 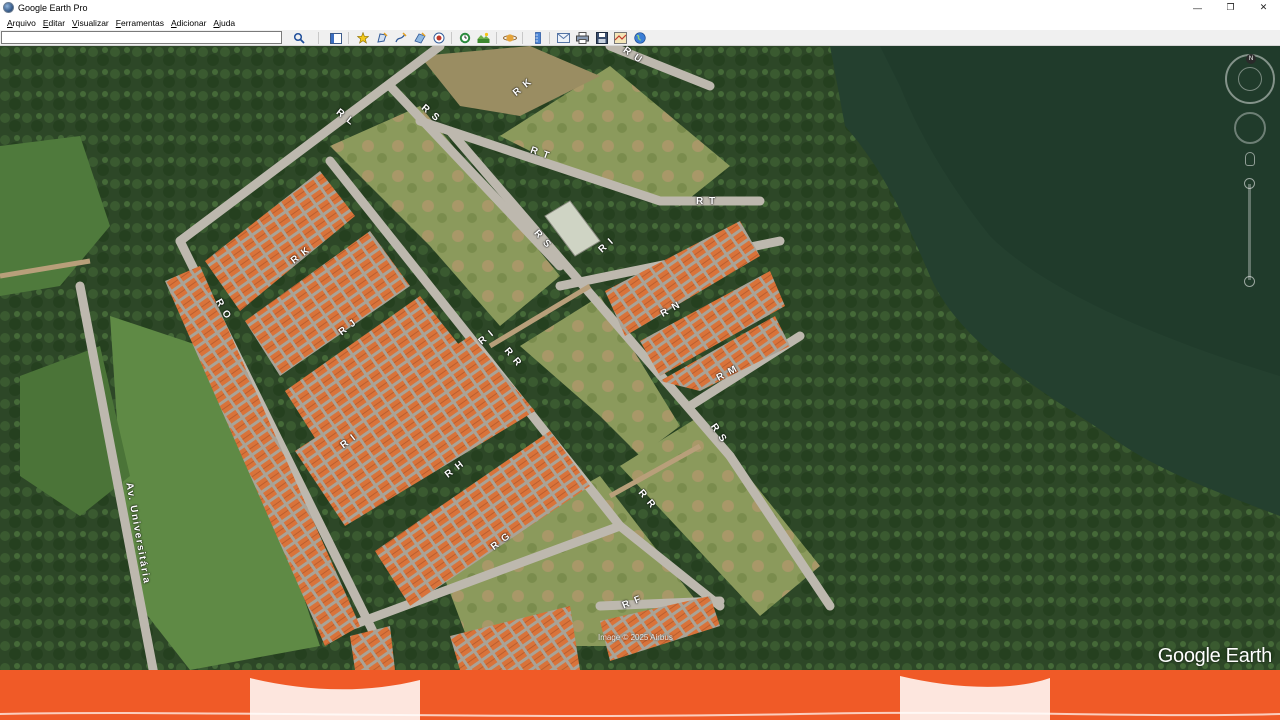 I want to click on view-in-maps-button, so click(x=620, y=38).